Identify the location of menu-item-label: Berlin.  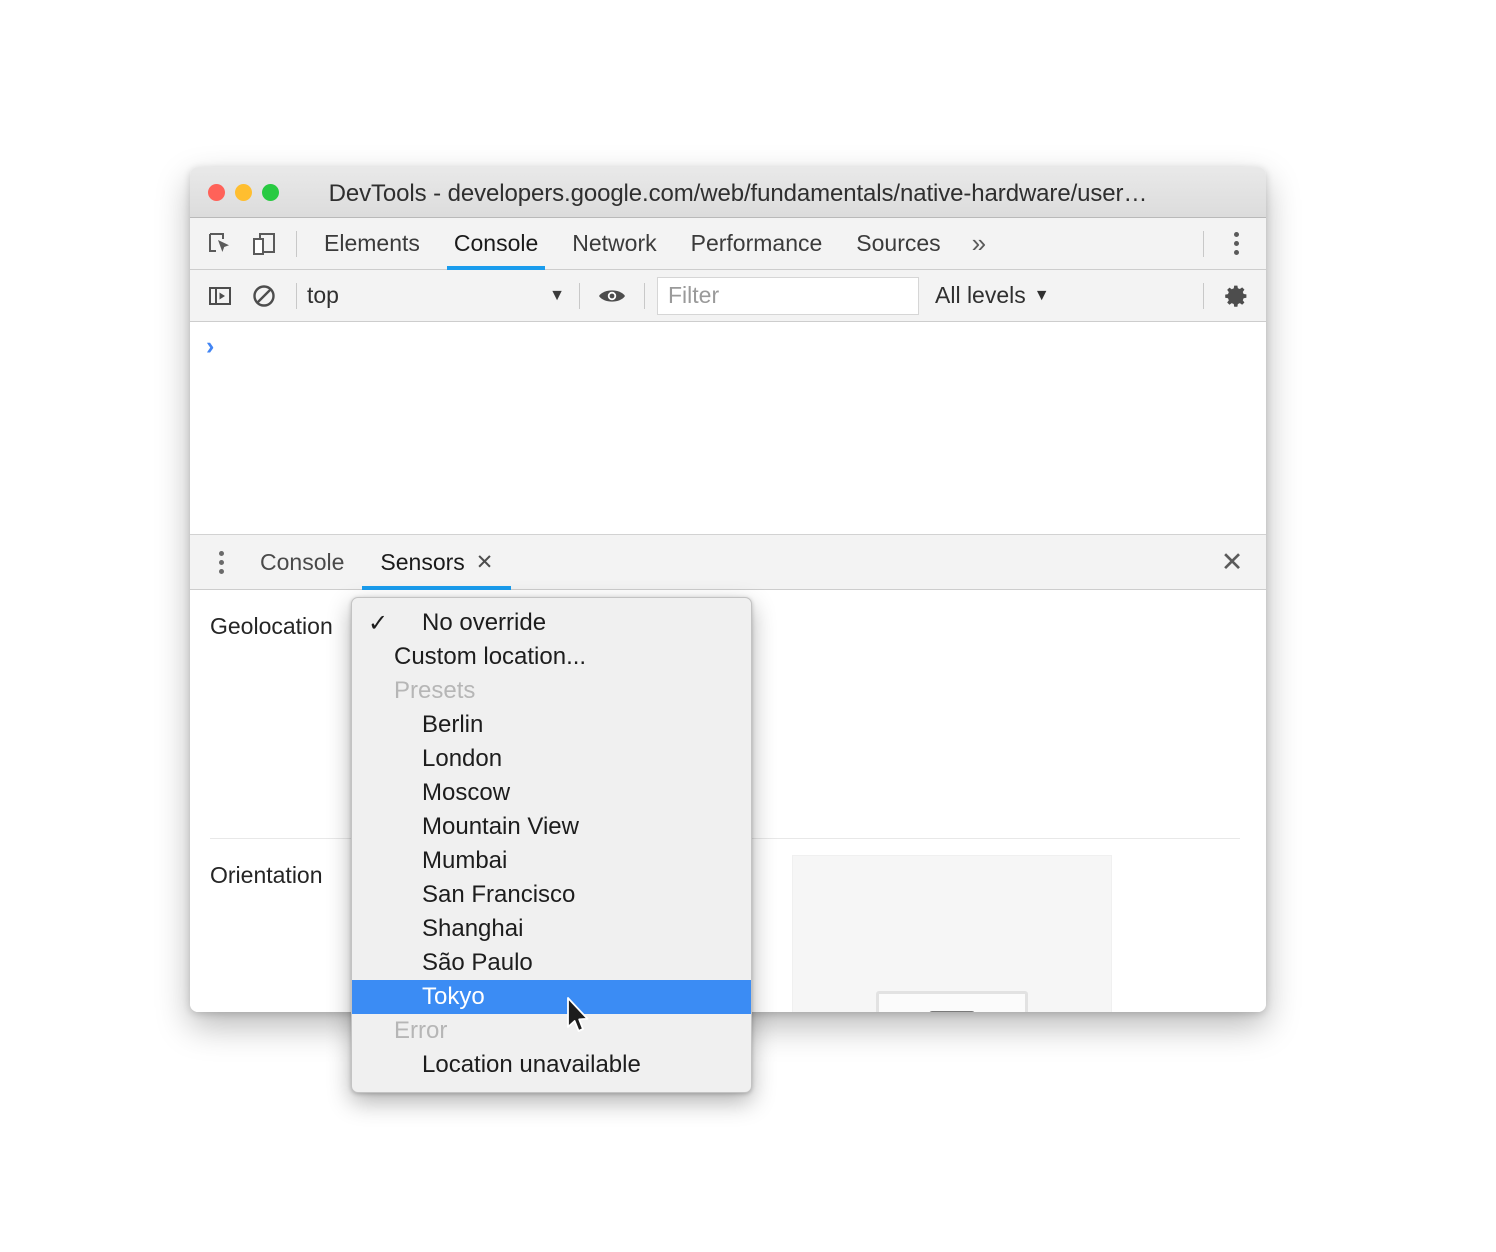
(453, 724).